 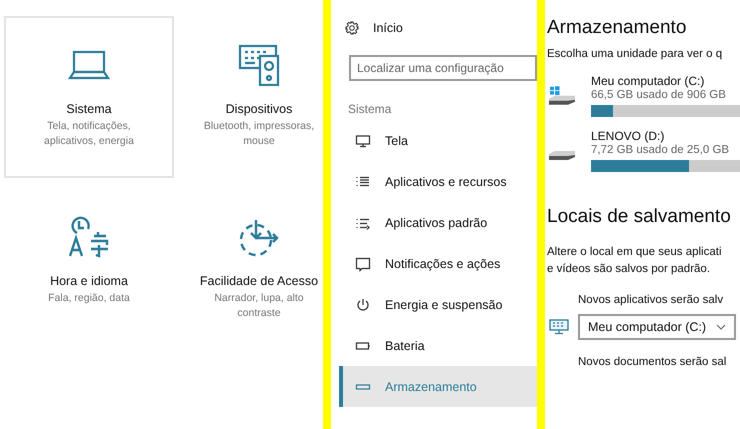 I want to click on description-text: Altere o local em que seus aplicati, so click(x=635, y=252).